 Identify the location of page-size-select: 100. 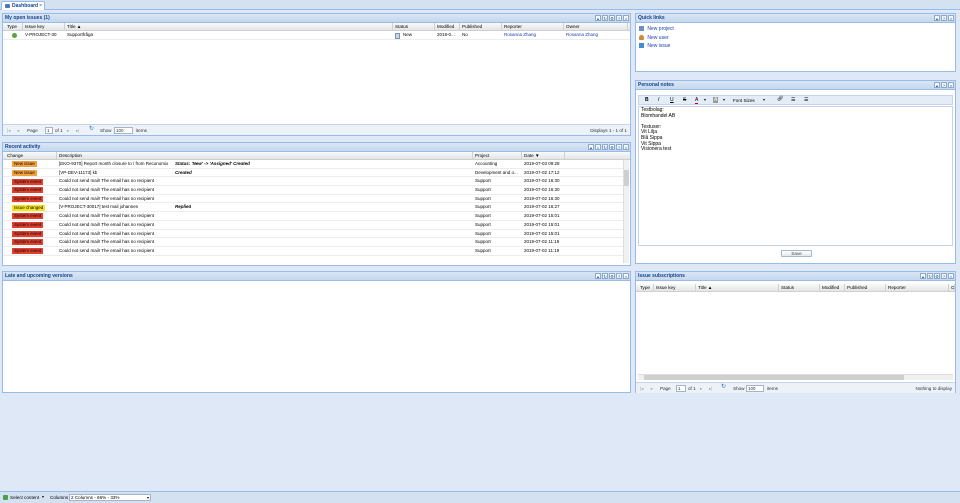
(123, 130).